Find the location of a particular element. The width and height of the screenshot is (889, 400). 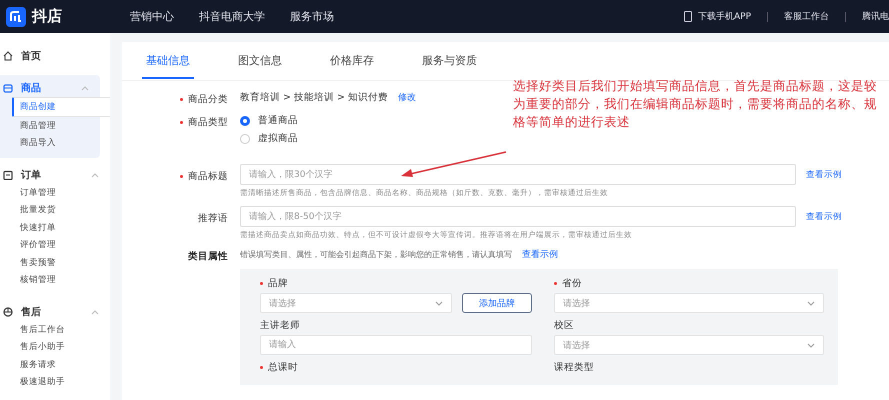

sidebar-item: 售后小助手 is located at coordinates (32, 347).